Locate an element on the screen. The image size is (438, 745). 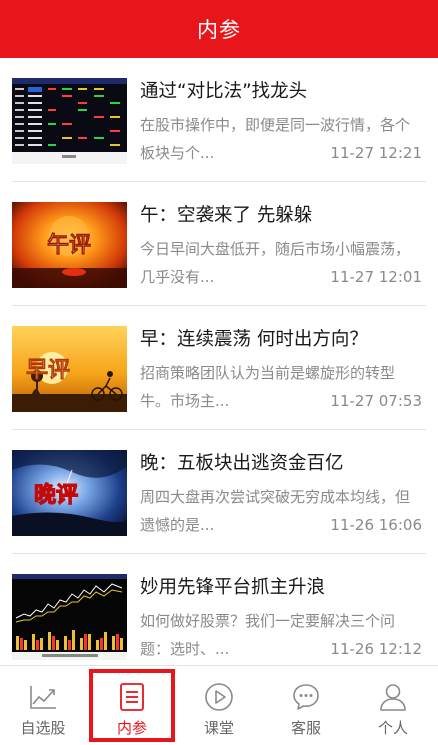
article-time: 11-27 07:53 is located at coordinates (373, 401).